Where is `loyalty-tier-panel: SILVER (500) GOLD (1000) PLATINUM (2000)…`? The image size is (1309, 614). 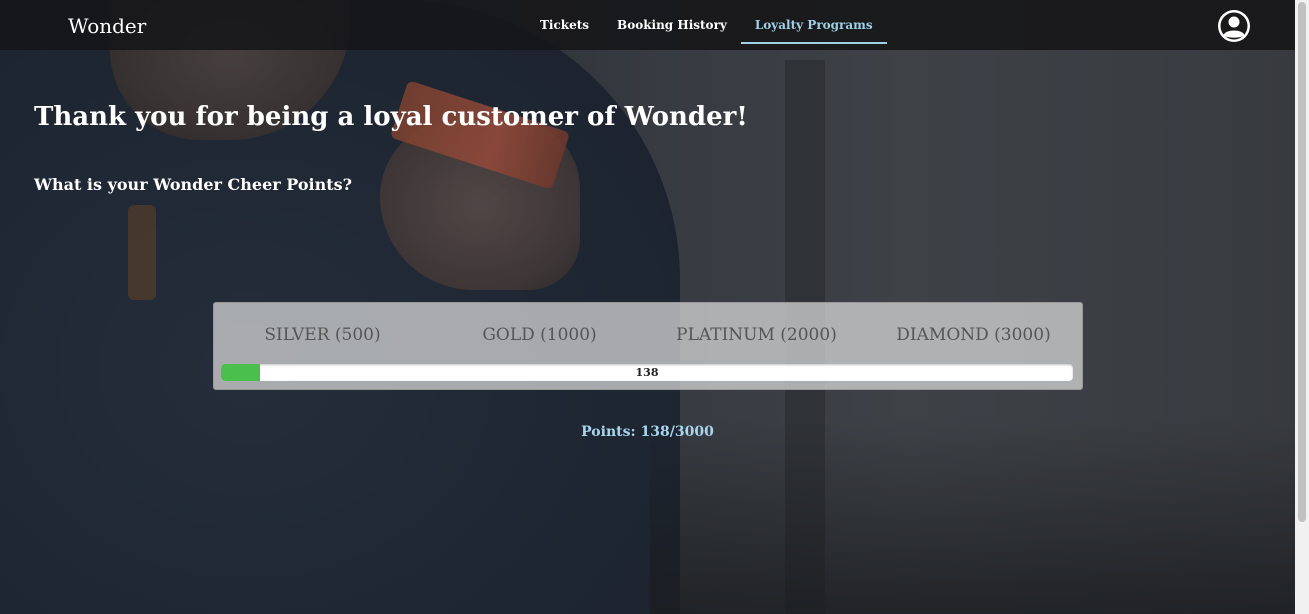
loyalty-tier-panel: SILVER (500) GOLD (1000) PLATINUM (2000)… is located at coordinates (648, 346).